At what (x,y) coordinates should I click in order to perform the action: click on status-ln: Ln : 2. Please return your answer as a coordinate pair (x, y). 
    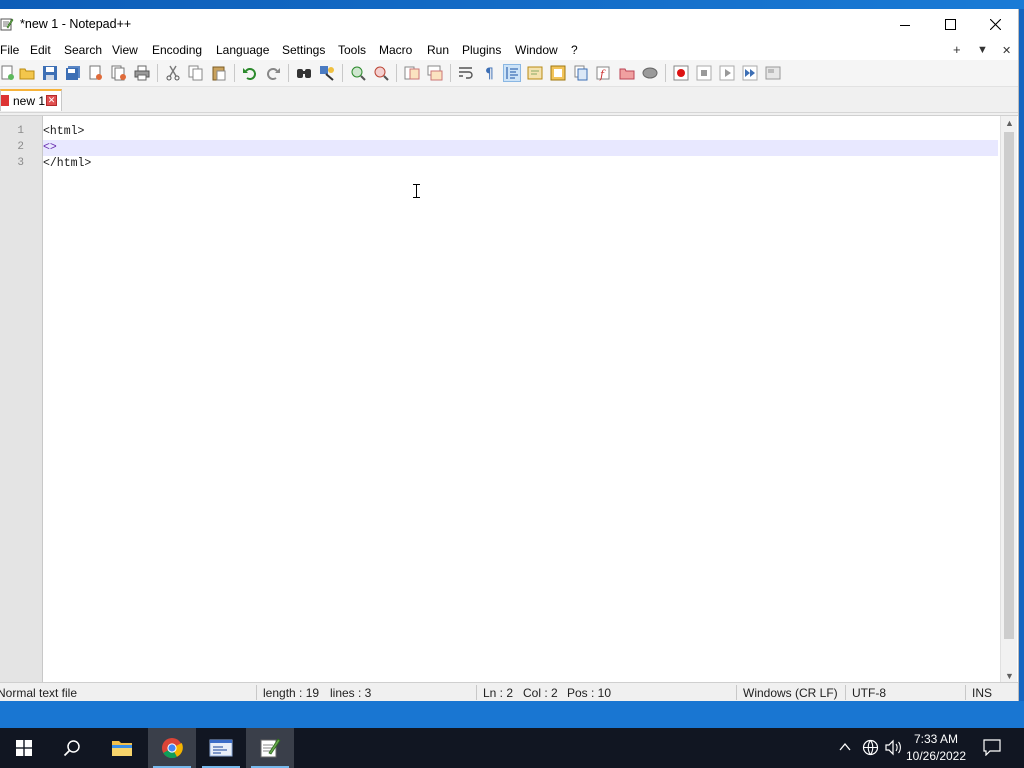
    Looking at the image, I should click on (498, 693).